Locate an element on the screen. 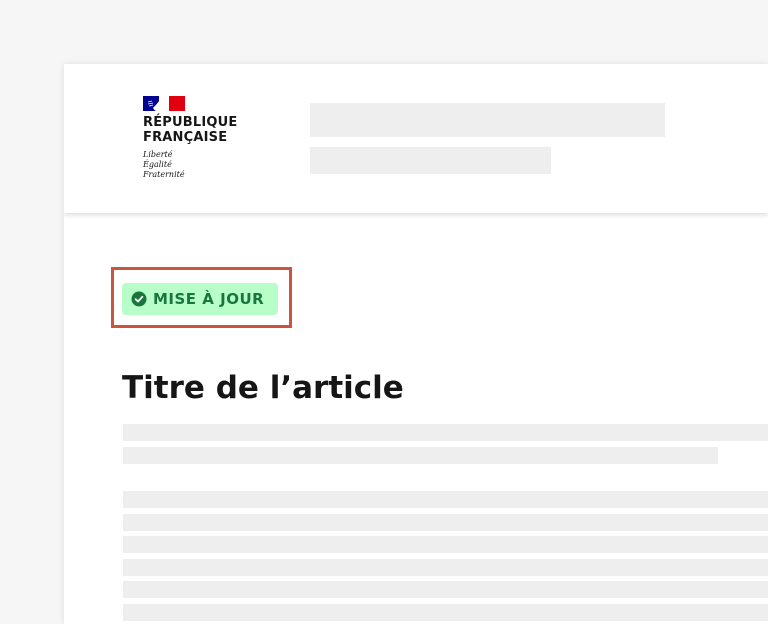 This screenshot has height=624, width=768. marianne-flag-icon is located at coordinates (164, 103).